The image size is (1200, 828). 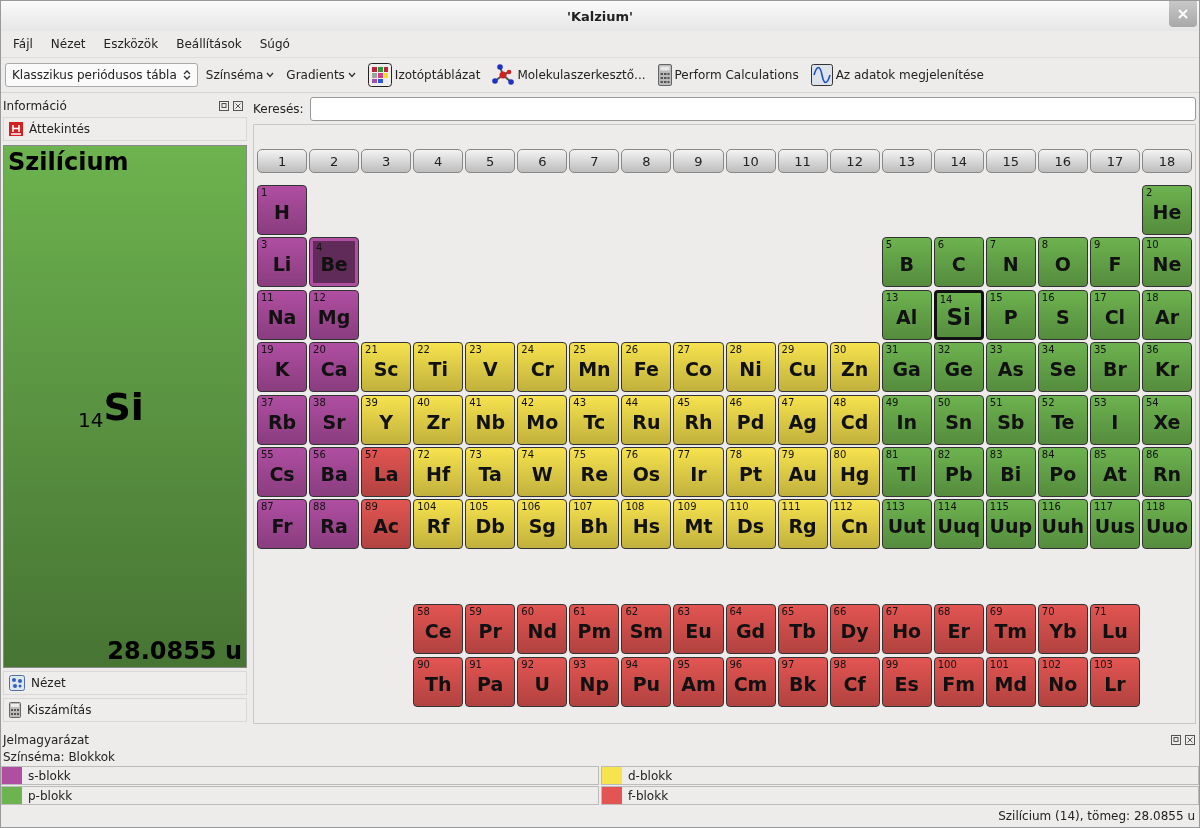 What do you see at coordinates (646, 629) in the screenshot?
I see `element-tile: 62 Sm` at bounding box center [646, 629].